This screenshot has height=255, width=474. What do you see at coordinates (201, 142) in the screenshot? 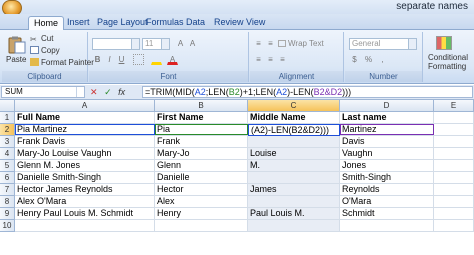
I see `cell-b3: Frank` at bounding box center [201, 142].